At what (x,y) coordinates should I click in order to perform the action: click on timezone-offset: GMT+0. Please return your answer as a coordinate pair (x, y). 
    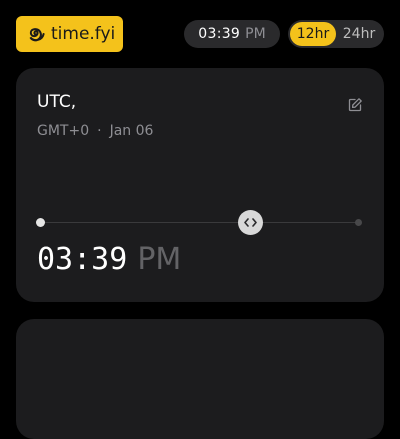
    Looking at the image, I should click on (63, 131).